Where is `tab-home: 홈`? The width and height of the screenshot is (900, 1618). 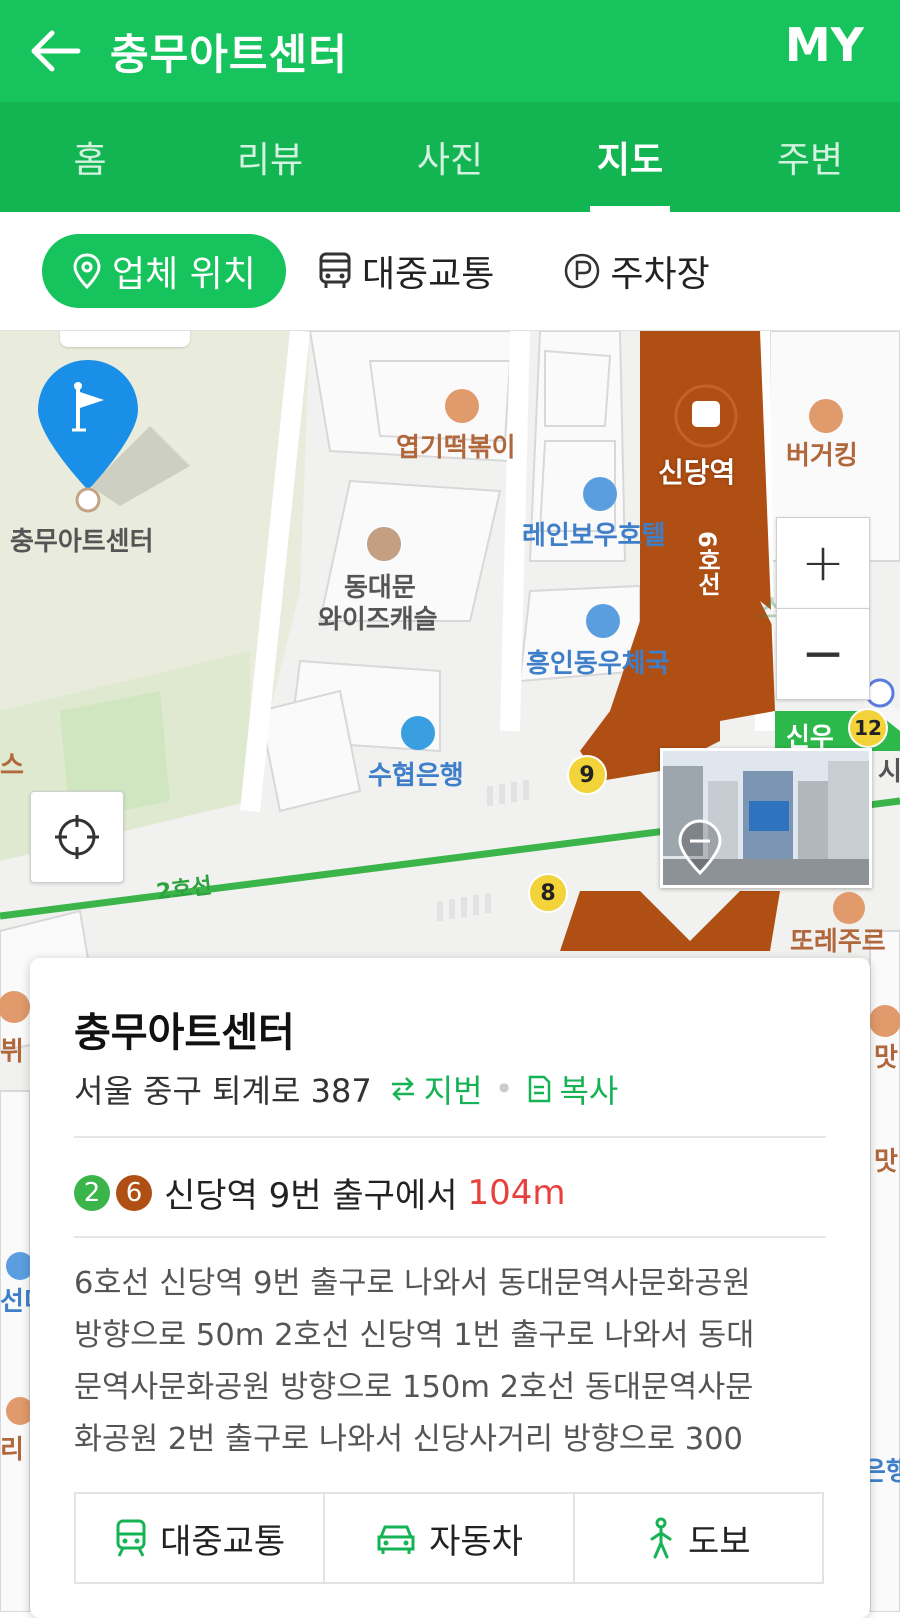
tab-home: 홈 is located at coordinates (90, 157).